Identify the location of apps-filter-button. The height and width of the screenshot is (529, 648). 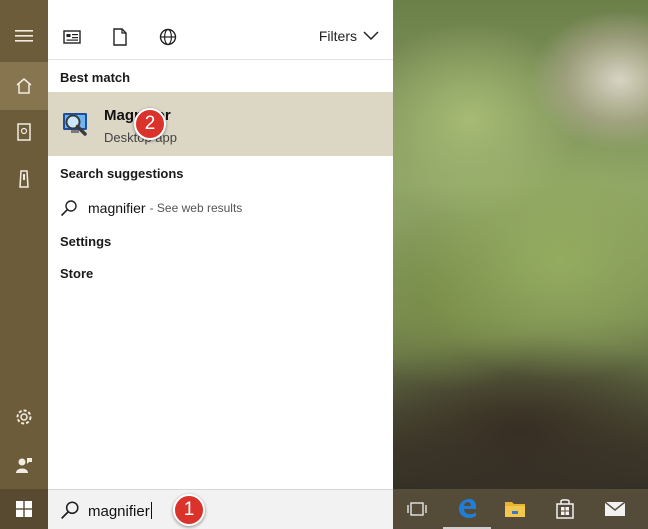
(72, 37).